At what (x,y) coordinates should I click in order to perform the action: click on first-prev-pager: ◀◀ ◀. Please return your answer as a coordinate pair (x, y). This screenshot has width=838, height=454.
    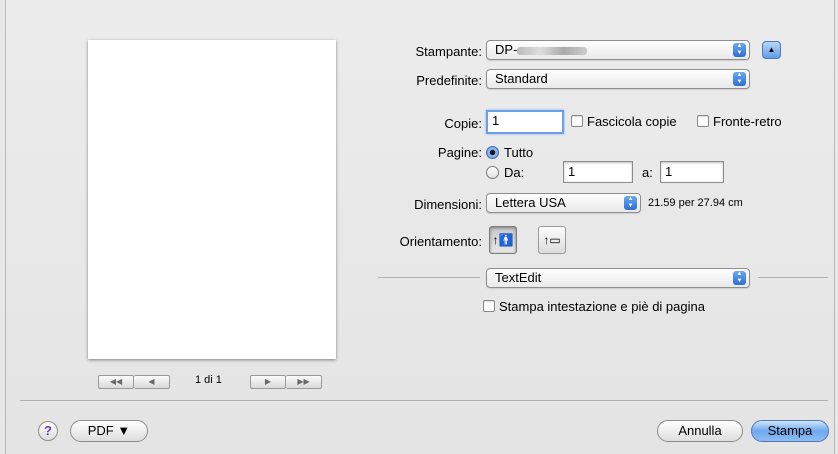
    Looking at the image, I should click on (134, 382).